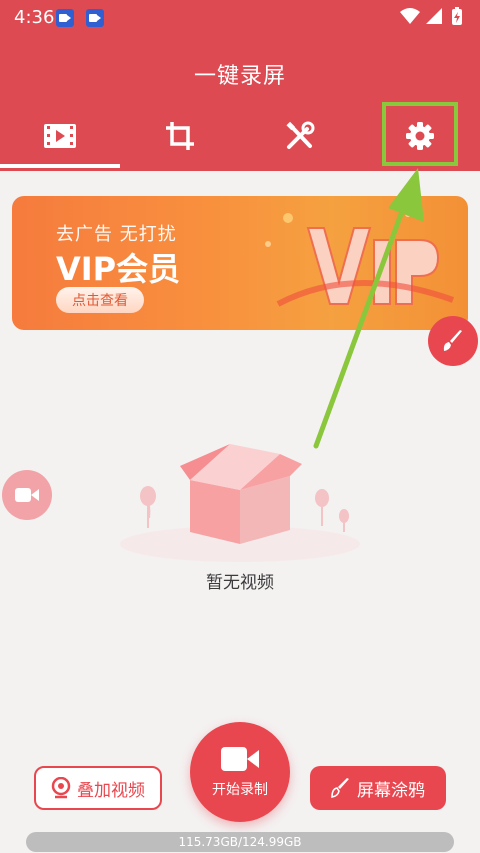 The height and width of the screenshot is (853, 480). What do you see at coordinates (434, 16) in the screenshot?
I see `signal-icon` at bounding box center [434, 16].